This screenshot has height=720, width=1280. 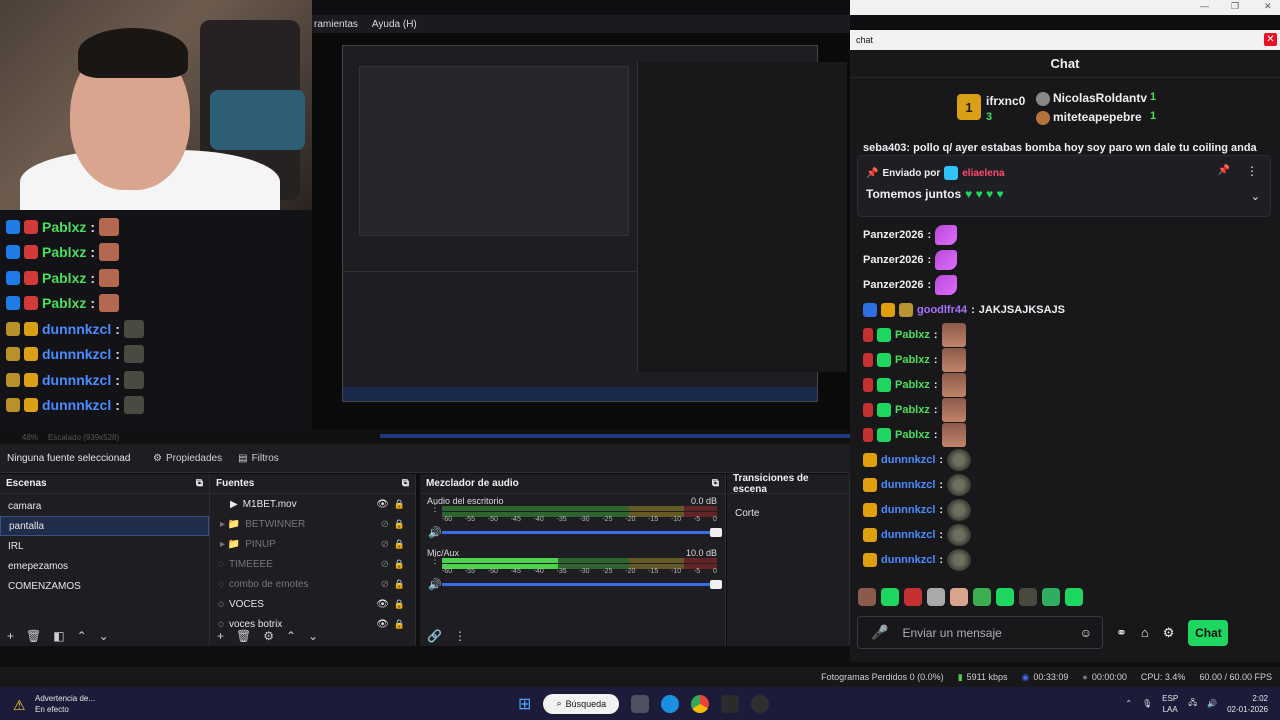 What do you see at coordinates (312, 564) in the screenshot?
I see `source-item: ◌ TIMEEEE ⊘ 🔒` at bounding box center [312, 564].